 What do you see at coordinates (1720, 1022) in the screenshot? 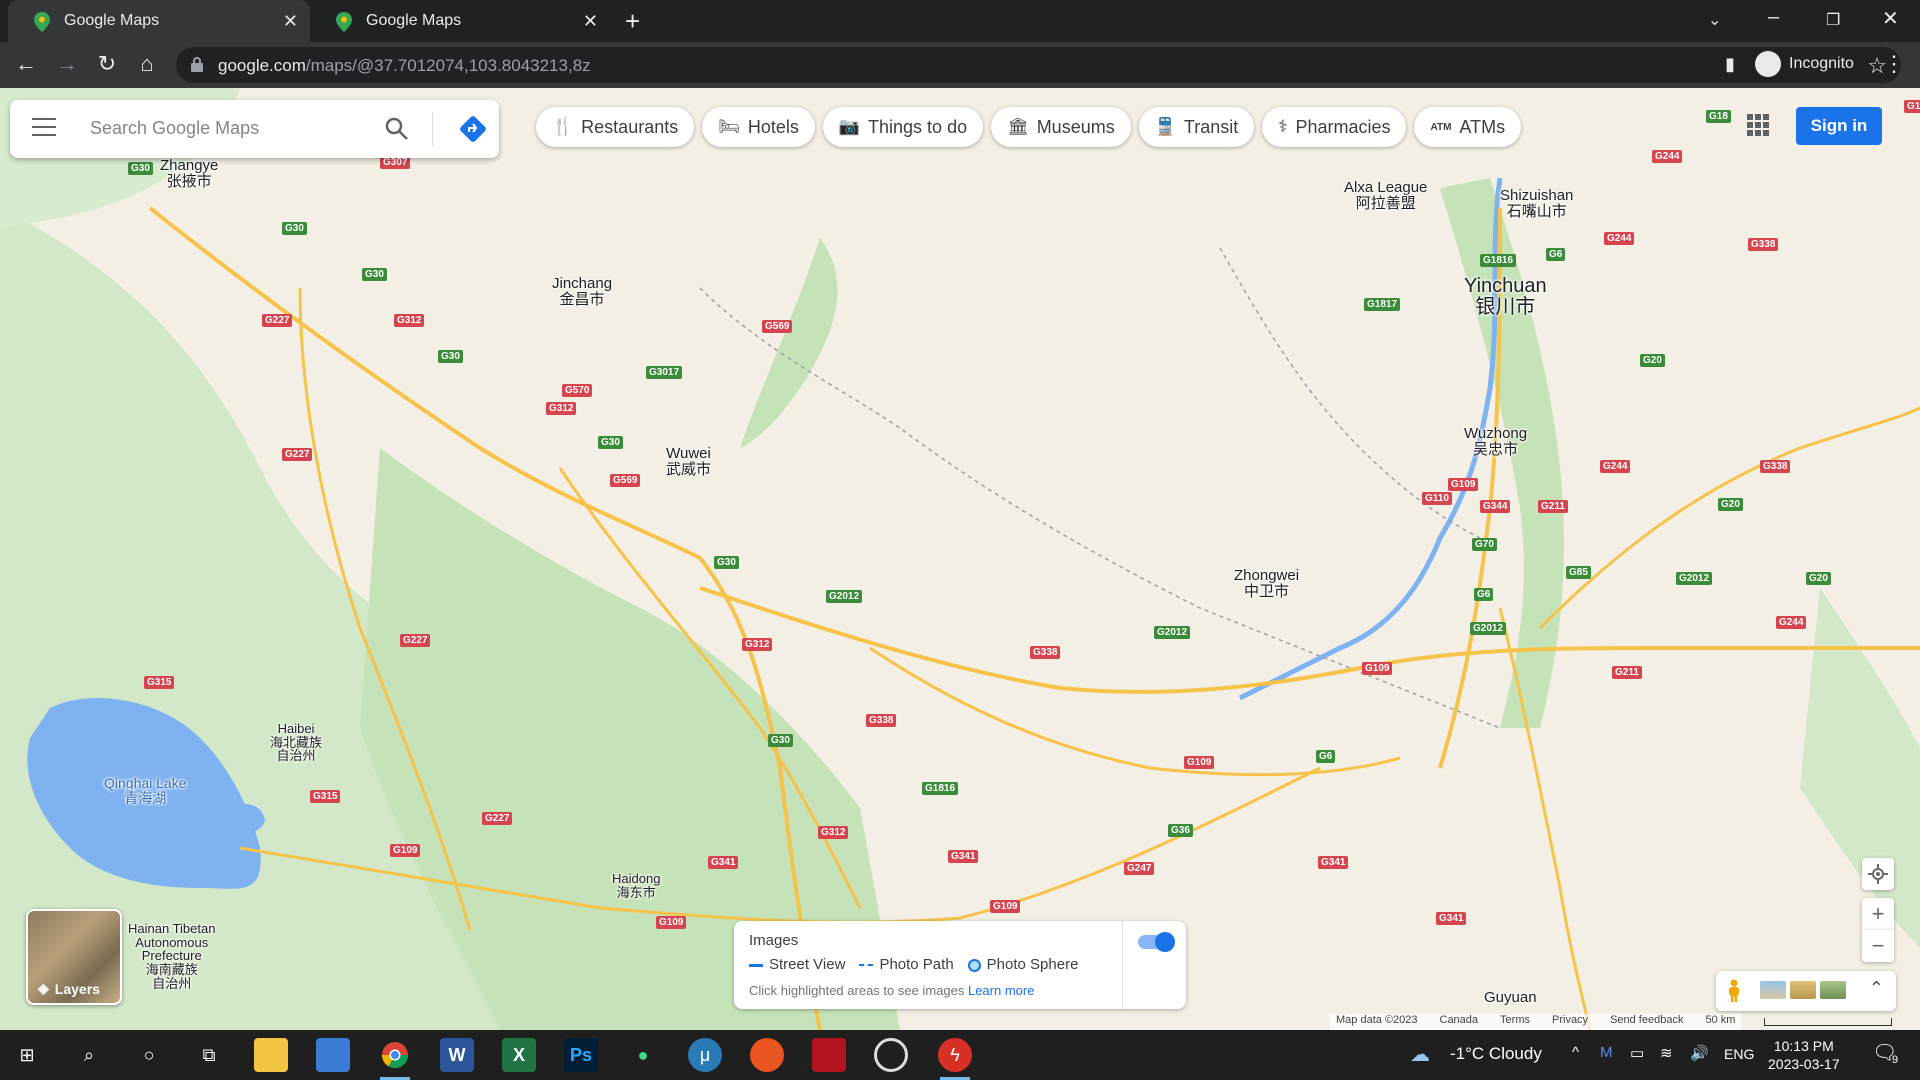
I see `scale-label: 50 km` at bounding box center [1720, 1022].